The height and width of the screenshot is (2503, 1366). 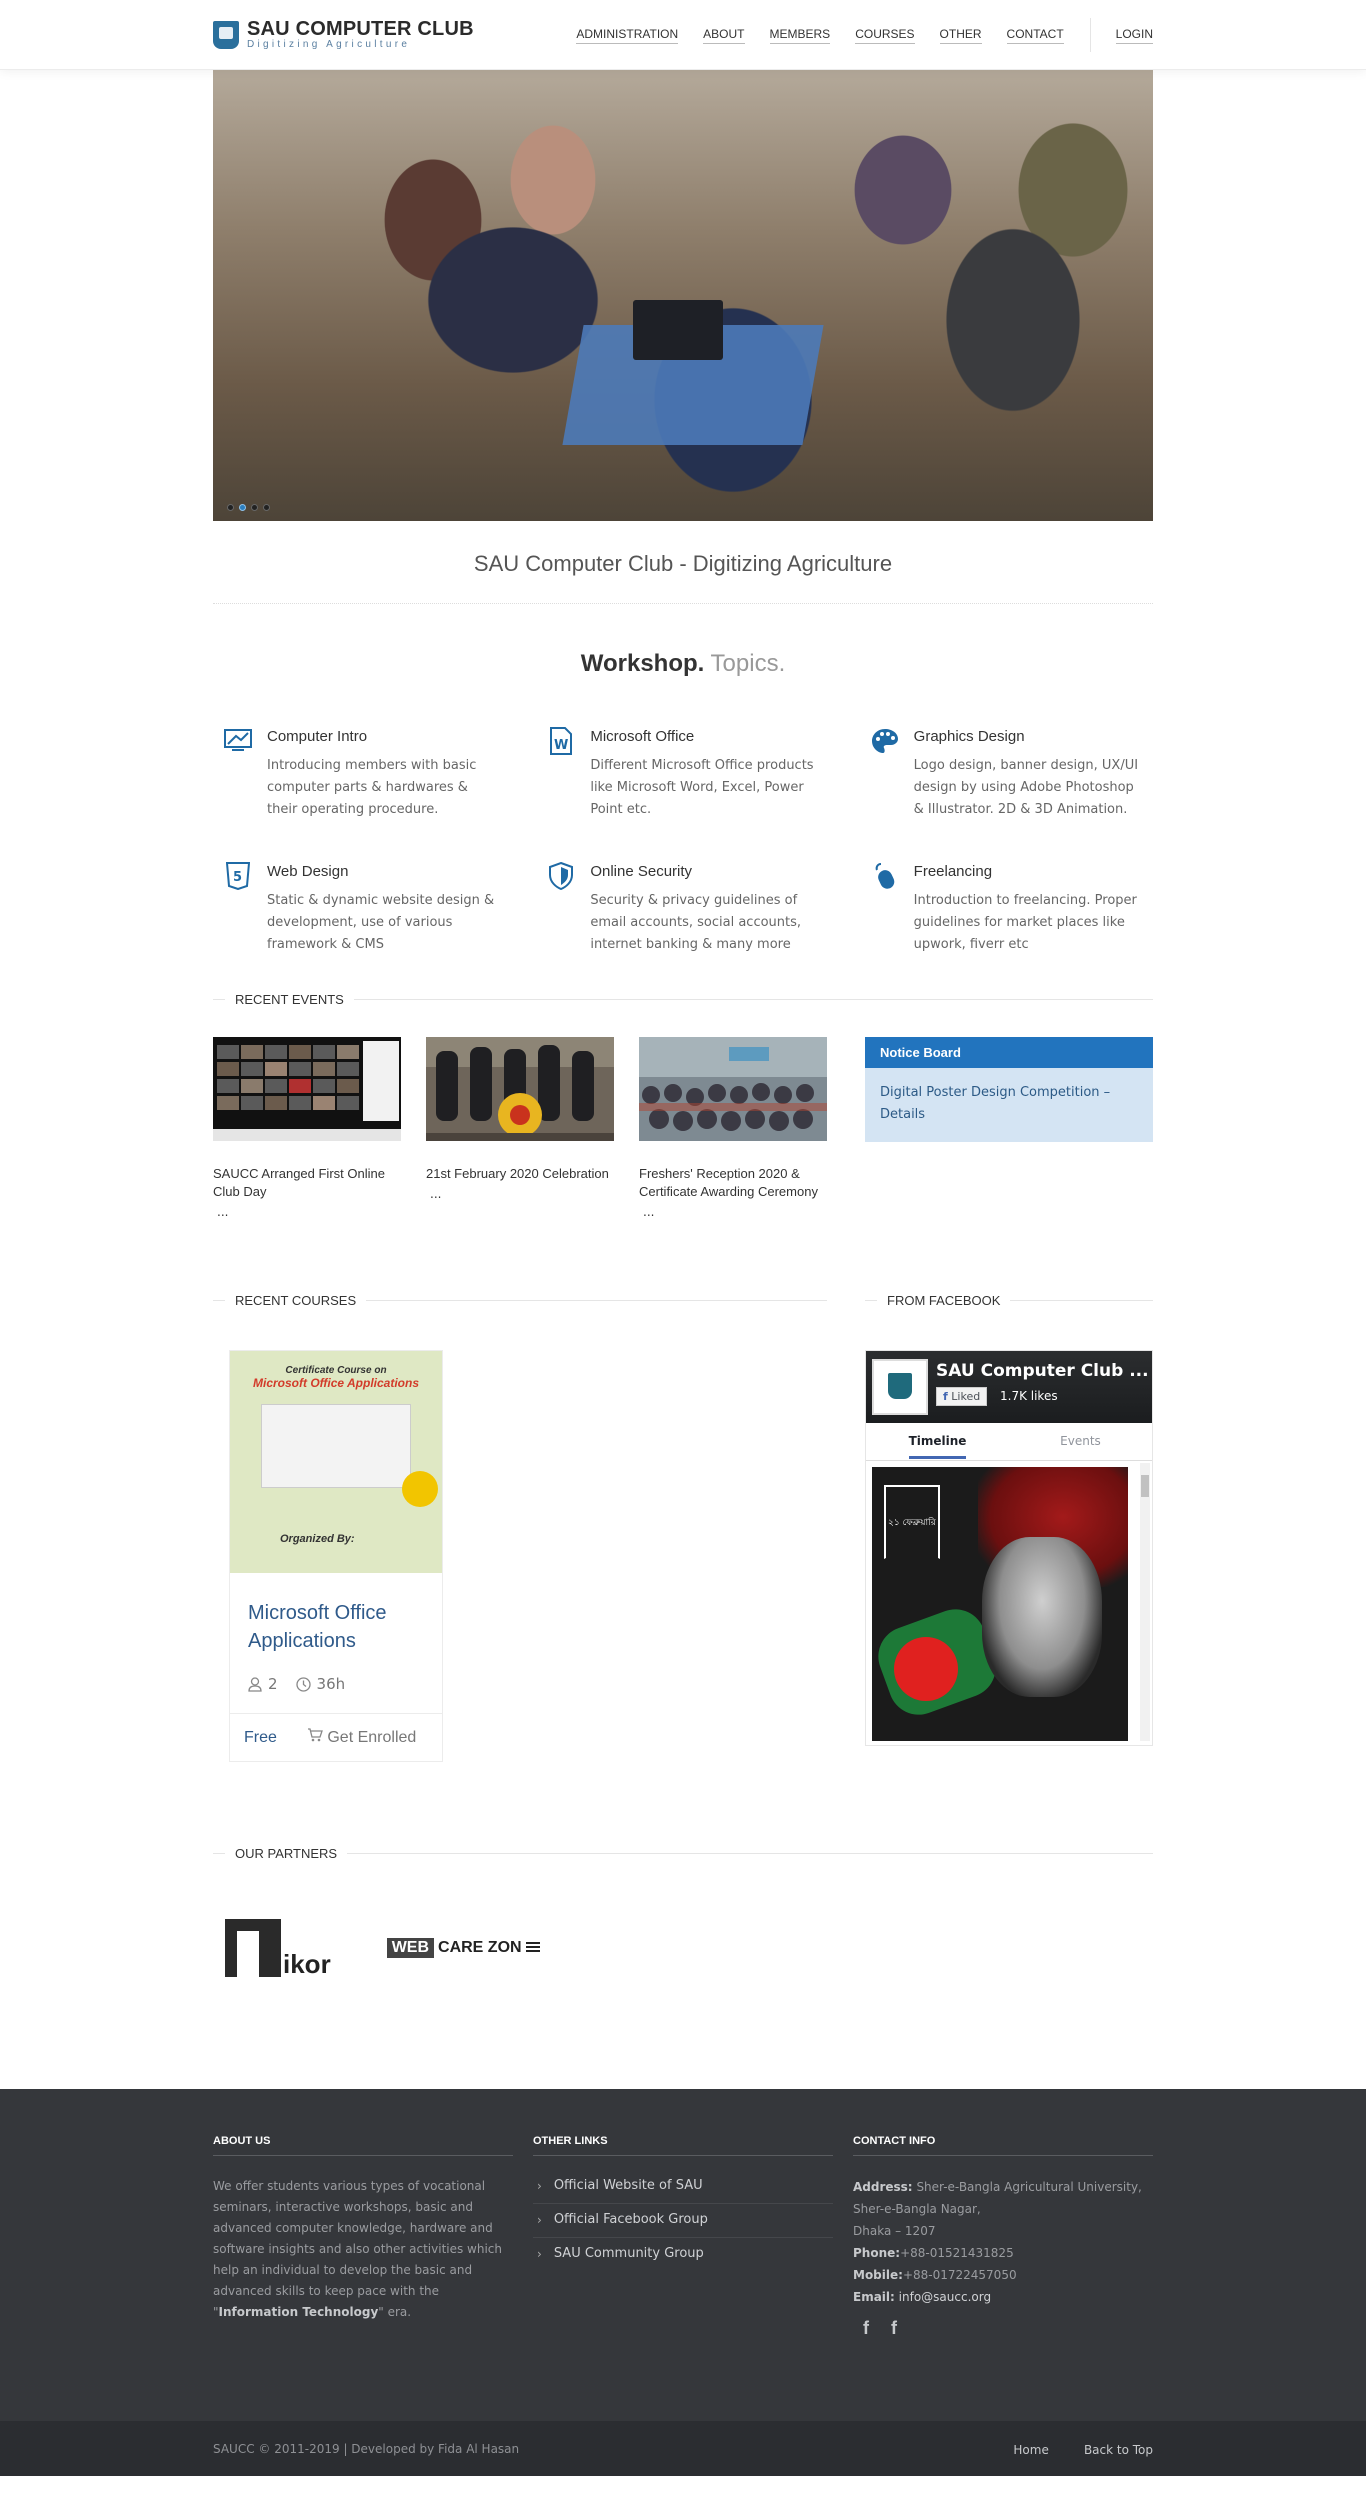 What do you see at coordinates (360, 29) in the screenshot?
I see `logo-title: SAU COMPUTER CLUB` at bounding box center [360, 29].